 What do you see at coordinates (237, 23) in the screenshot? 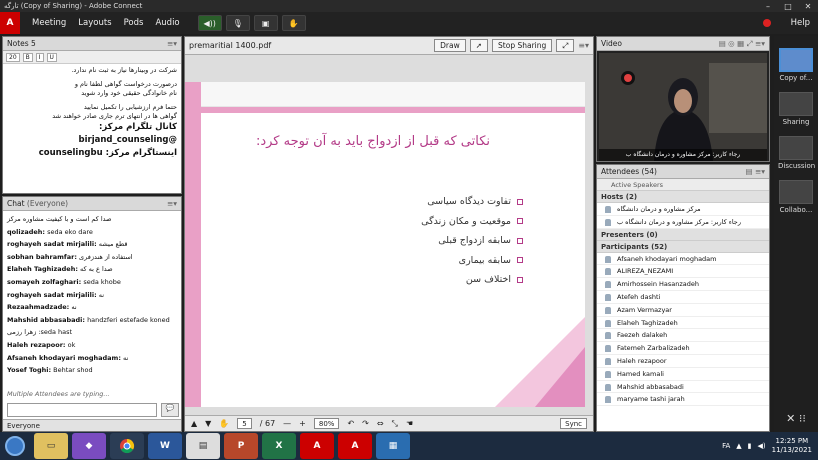
I see `microphone-icon: 🎙` at bounding box center [237, 23].